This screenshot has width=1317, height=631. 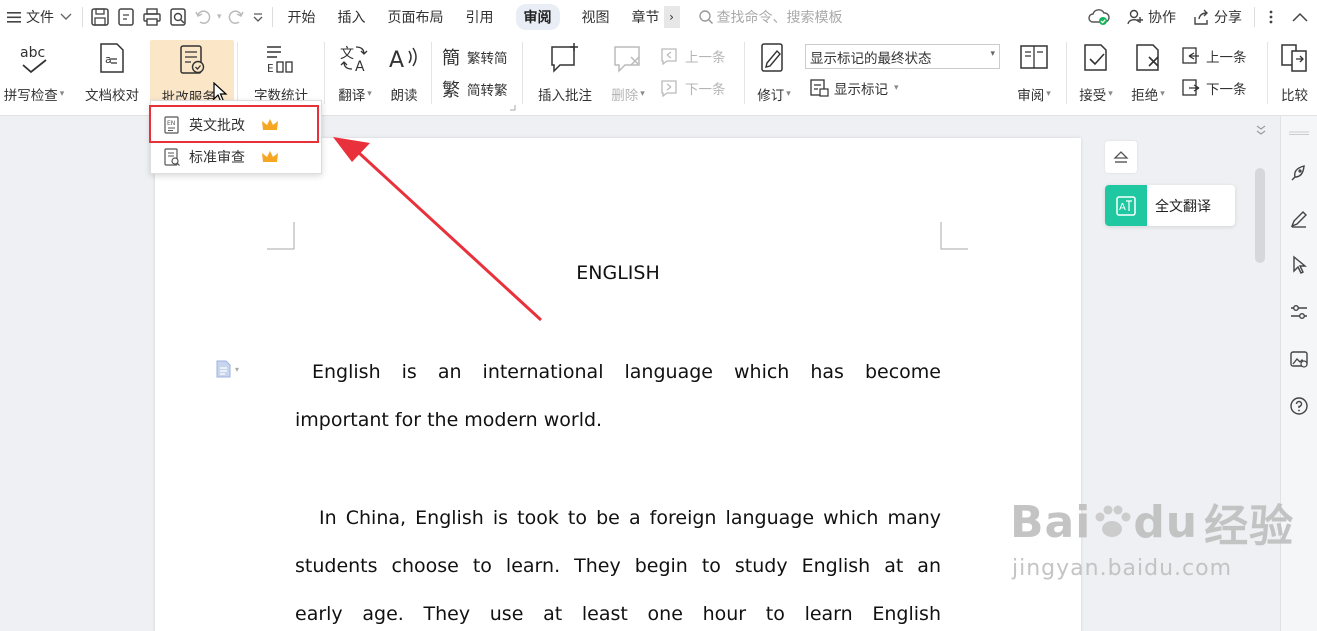 What do you see at coordinates (39, 17) in the screenshot?
I see `file-menu: 文件` at bounding box center [39, 17].